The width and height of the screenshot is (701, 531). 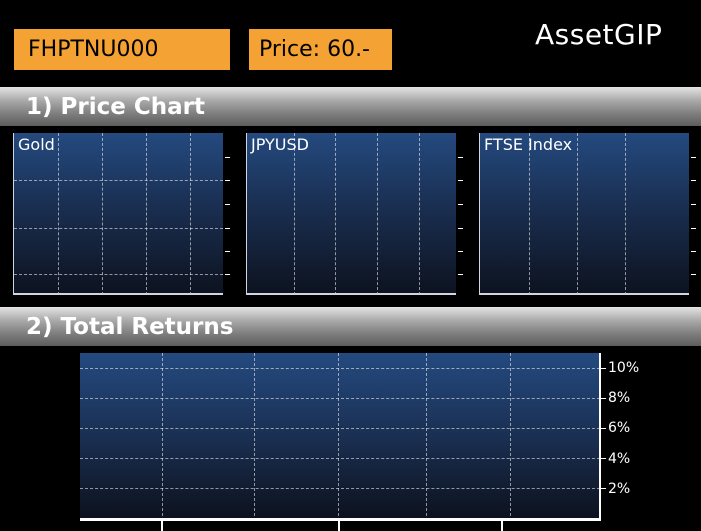 What do you see at coordinates (320, 49) in the screenshot?
I see `price-display: Price: 60.-` at bounding box center [320, 49].